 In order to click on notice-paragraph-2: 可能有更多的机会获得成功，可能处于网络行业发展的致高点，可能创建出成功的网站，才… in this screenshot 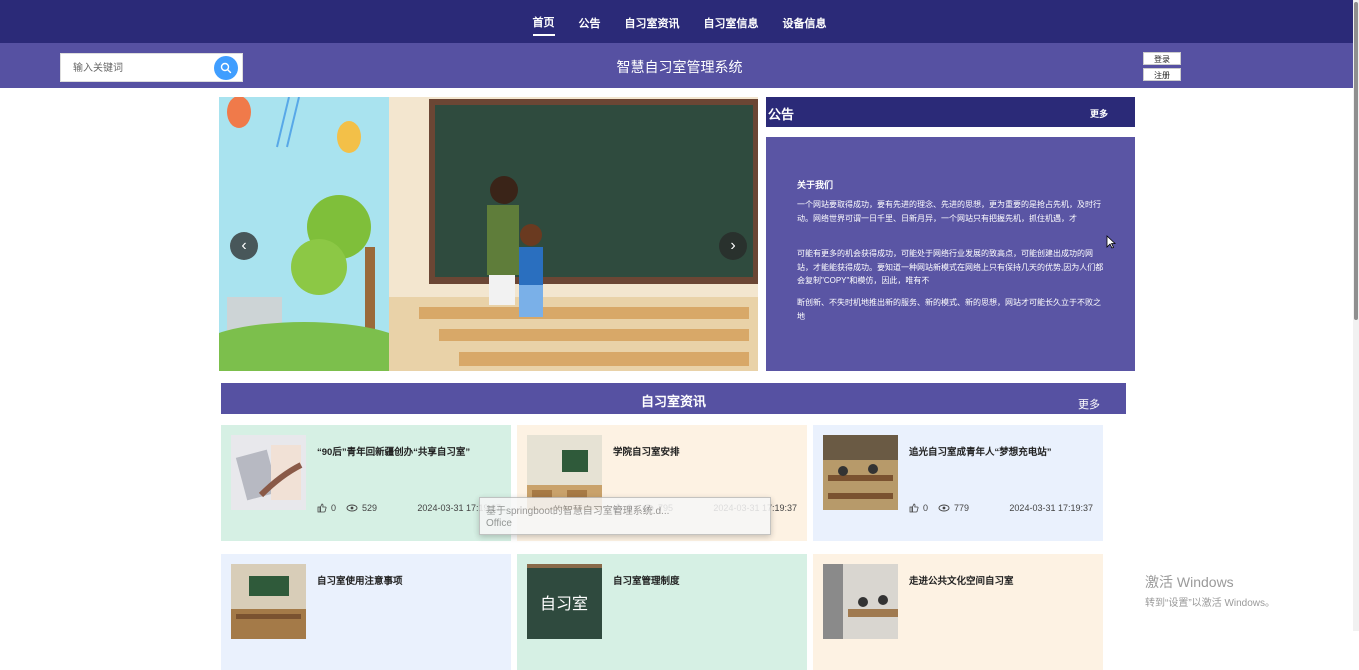, I will do `click(950, 267)`.